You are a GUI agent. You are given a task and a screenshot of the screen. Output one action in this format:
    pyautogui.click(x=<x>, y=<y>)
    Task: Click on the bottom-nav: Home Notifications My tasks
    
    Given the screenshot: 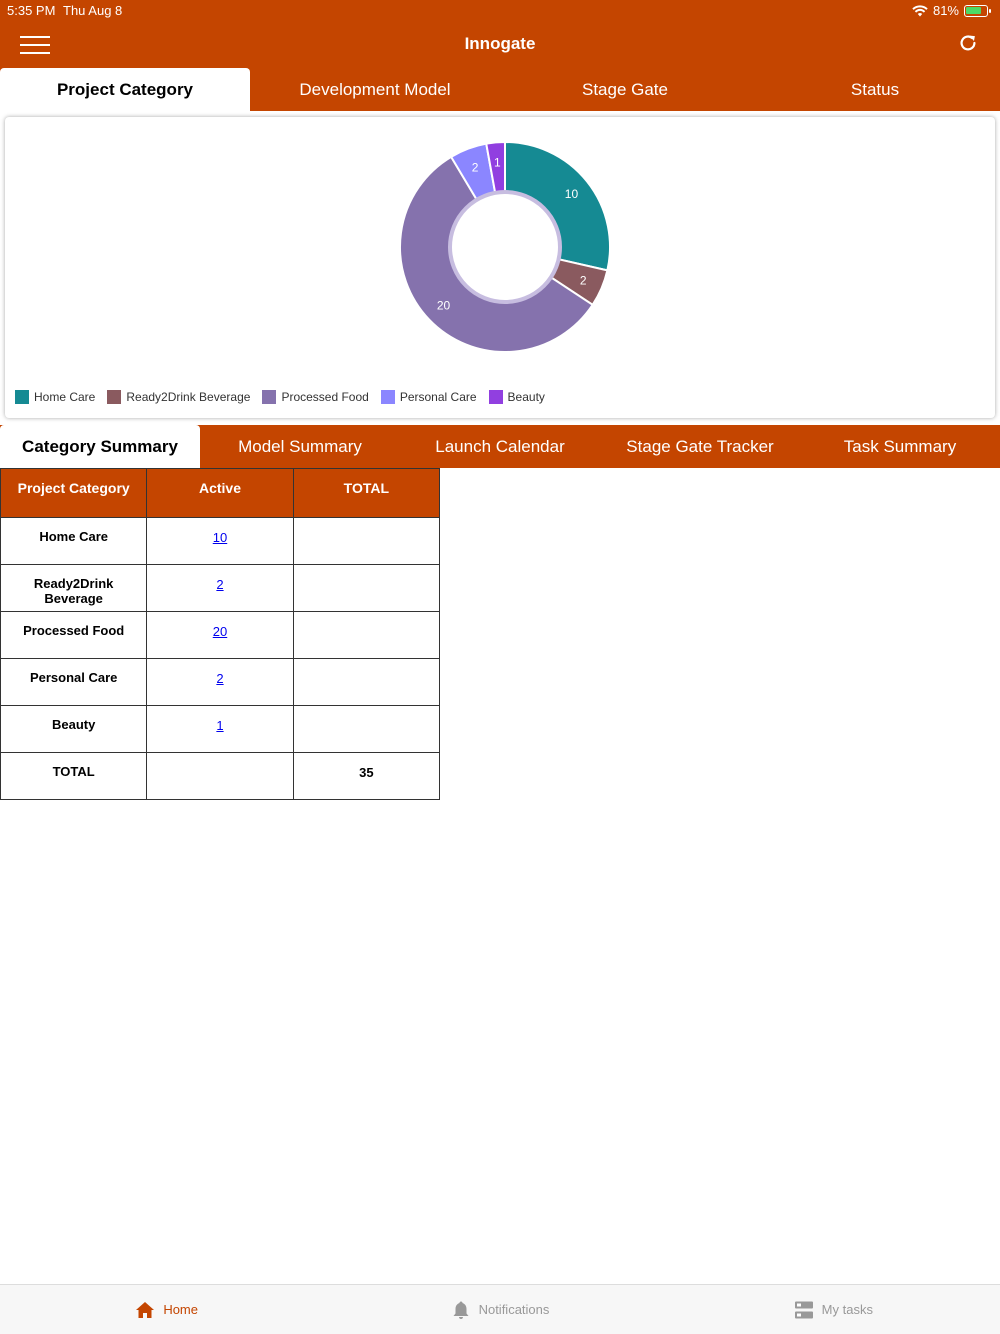 What is the action you would take?
    pyautogui.click(x=500, y=1309)
    